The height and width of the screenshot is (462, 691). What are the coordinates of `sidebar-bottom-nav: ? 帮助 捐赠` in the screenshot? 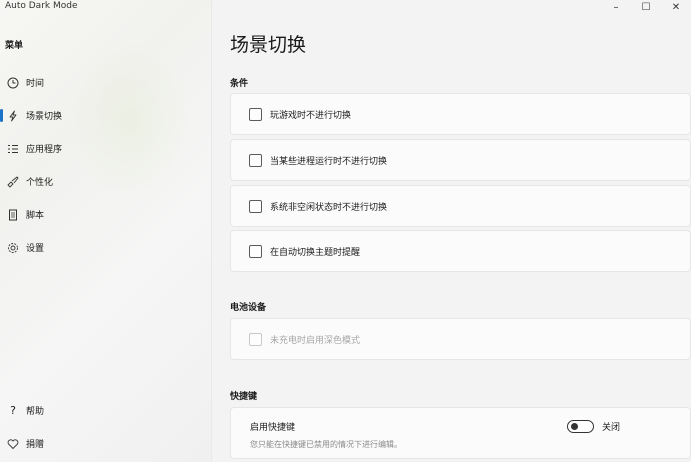 It's located at (106, 427).